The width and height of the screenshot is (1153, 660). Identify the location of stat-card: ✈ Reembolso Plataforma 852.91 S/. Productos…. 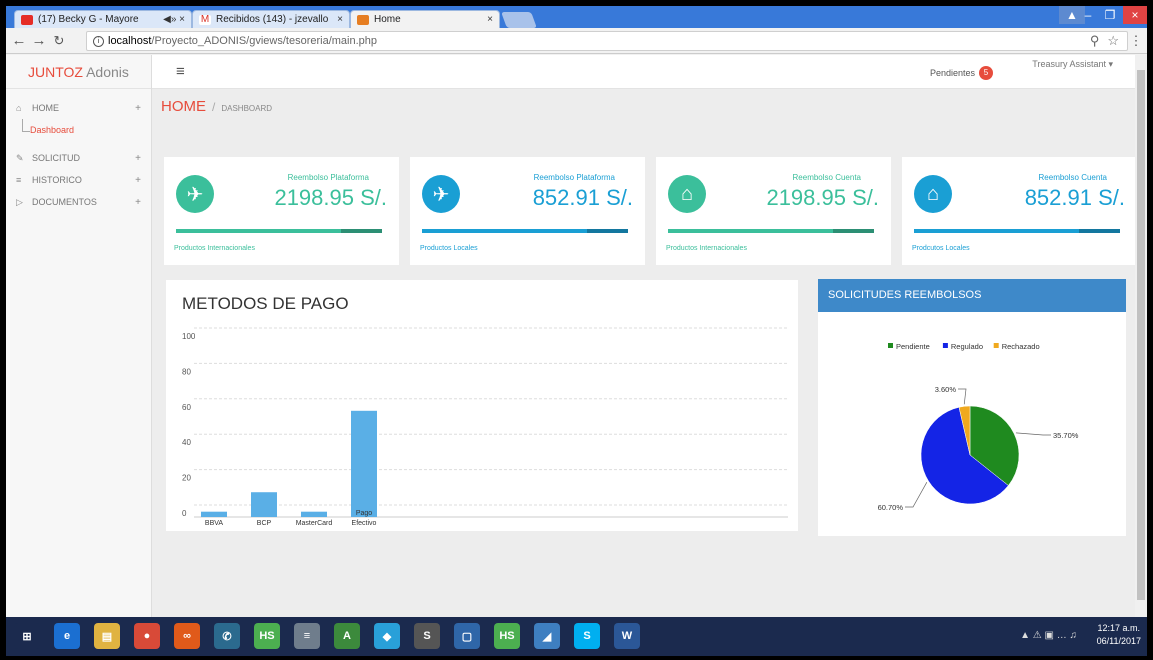
(527, 211).